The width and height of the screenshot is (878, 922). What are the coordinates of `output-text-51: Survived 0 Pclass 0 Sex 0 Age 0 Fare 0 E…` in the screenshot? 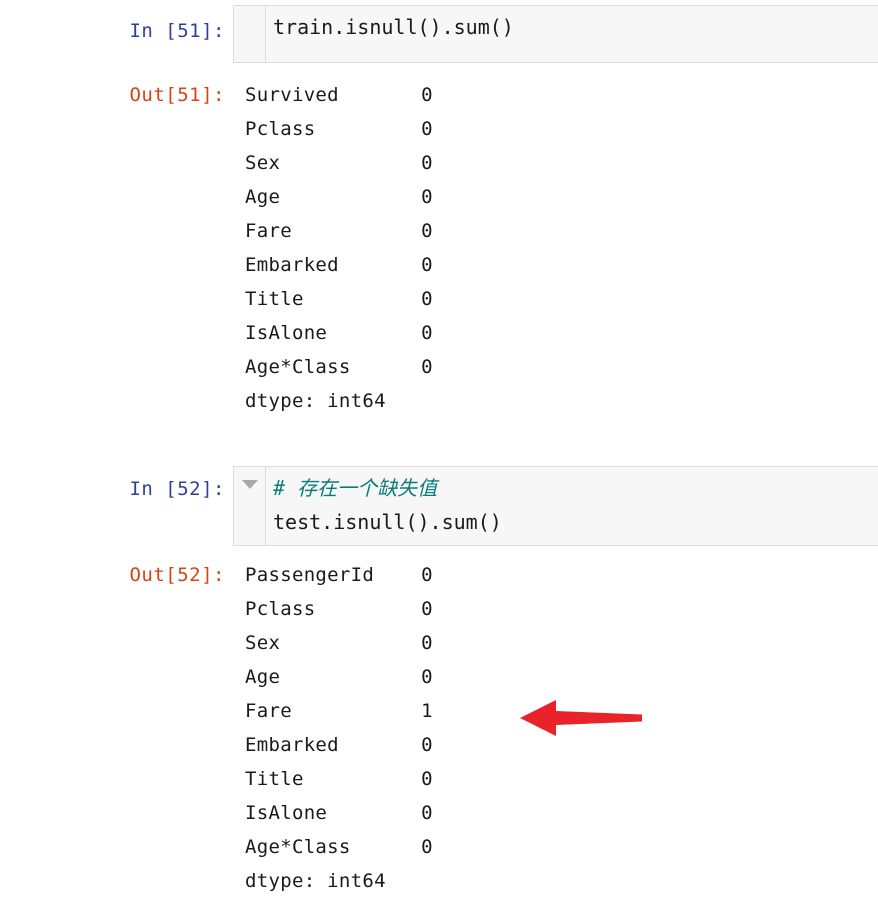 It's located at (339, 248).